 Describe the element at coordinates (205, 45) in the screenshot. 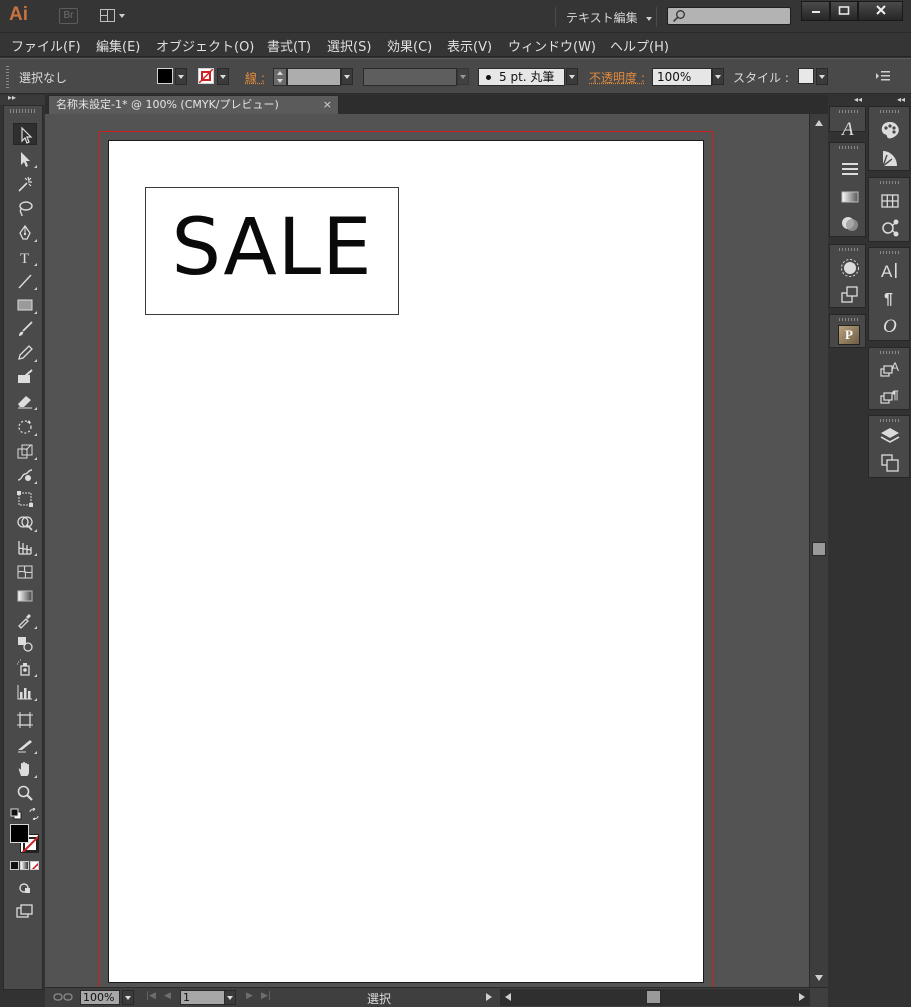

I see `menu-object: オブジェクト(O)` at that location.